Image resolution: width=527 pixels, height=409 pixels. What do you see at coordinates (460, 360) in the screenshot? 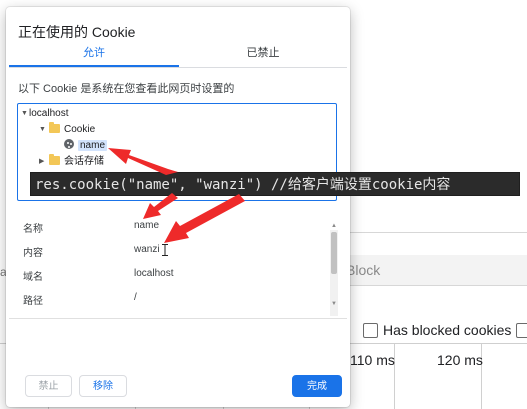
I see `timeline-label: 120 ms` at bounding box center [460, 360].